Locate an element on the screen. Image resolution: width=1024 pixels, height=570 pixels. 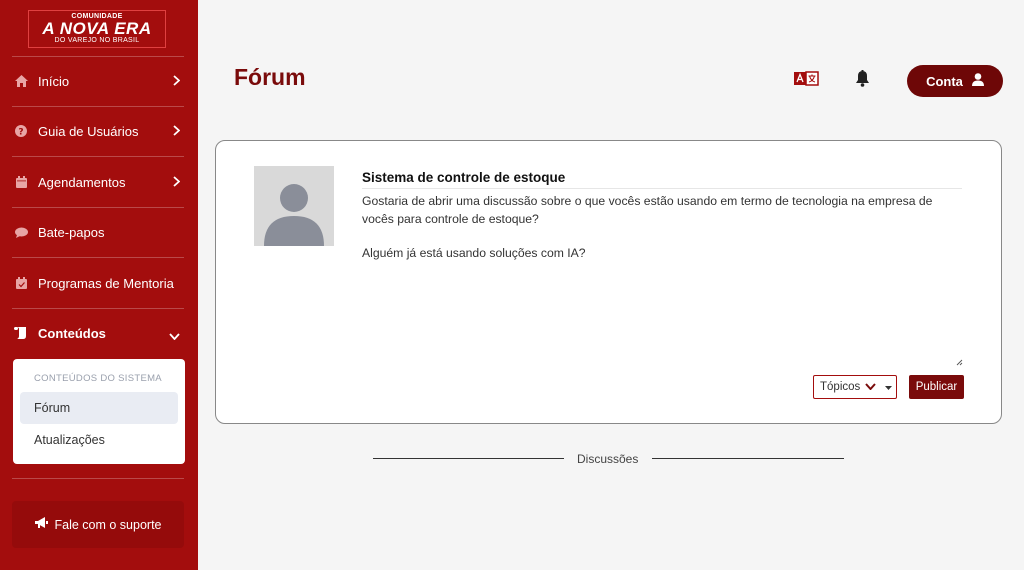
calendar-icon is located at coordinates (21, 182).